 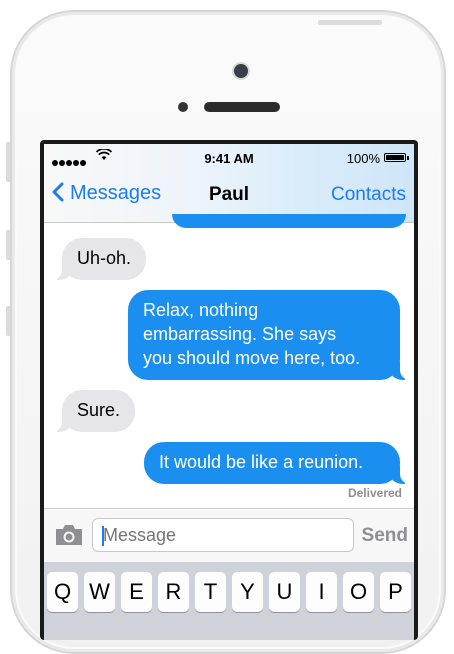 I want to click on message-text-line-2: embarrassing. She says, so click(x=240, y=334).